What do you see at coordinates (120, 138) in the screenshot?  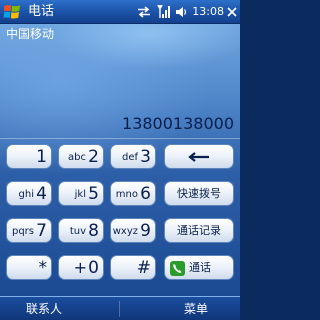 I see `display-divider` at bounding box center [120, 138].